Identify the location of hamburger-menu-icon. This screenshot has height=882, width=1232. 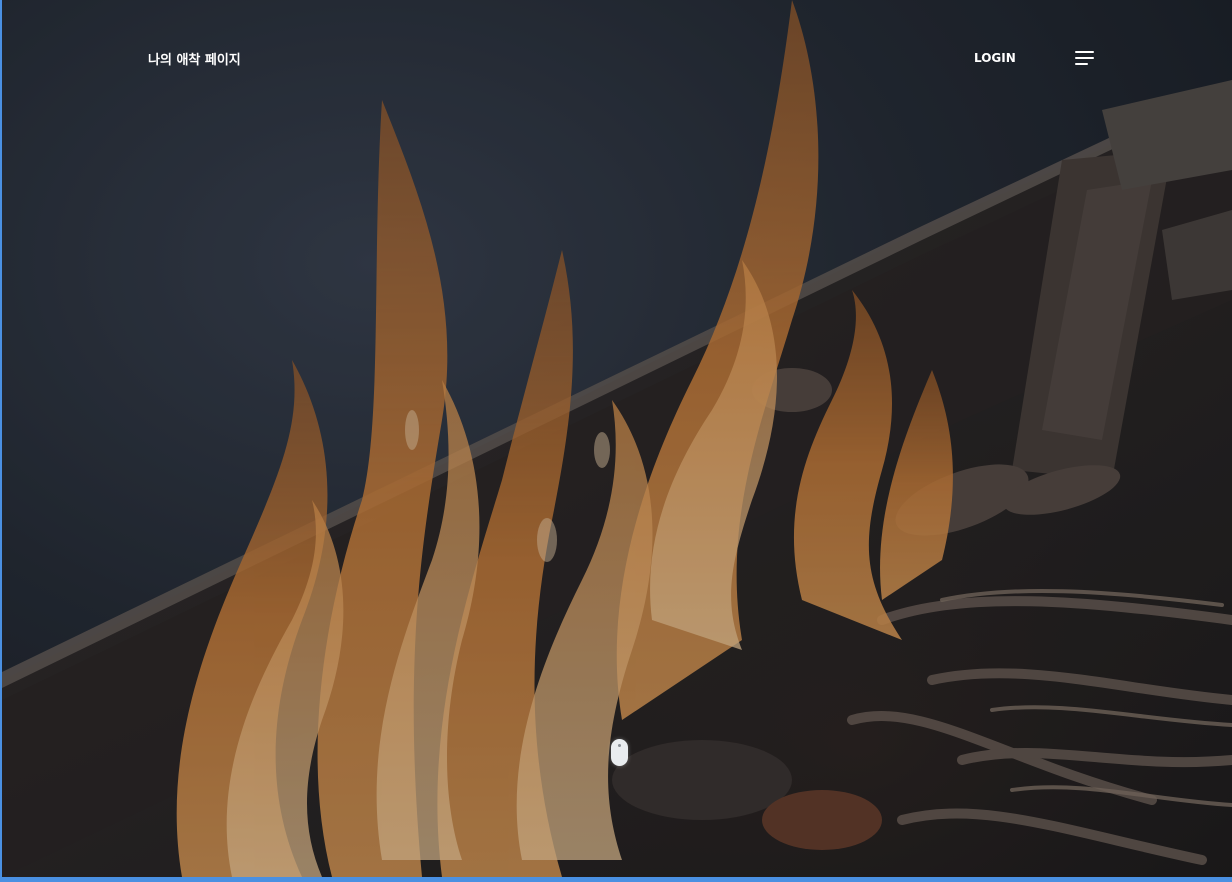
(1084, 58).